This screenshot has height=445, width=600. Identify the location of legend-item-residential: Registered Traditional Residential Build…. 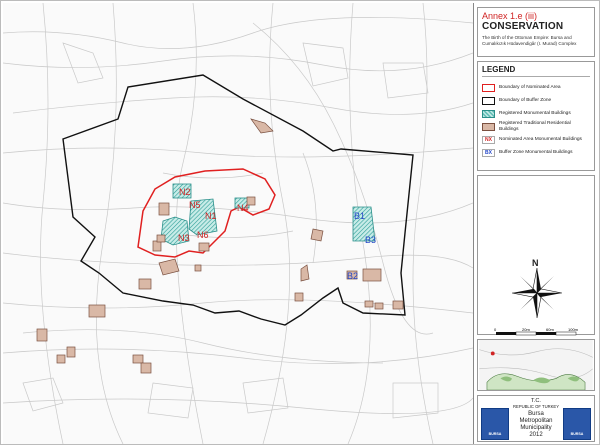
(536, 126).